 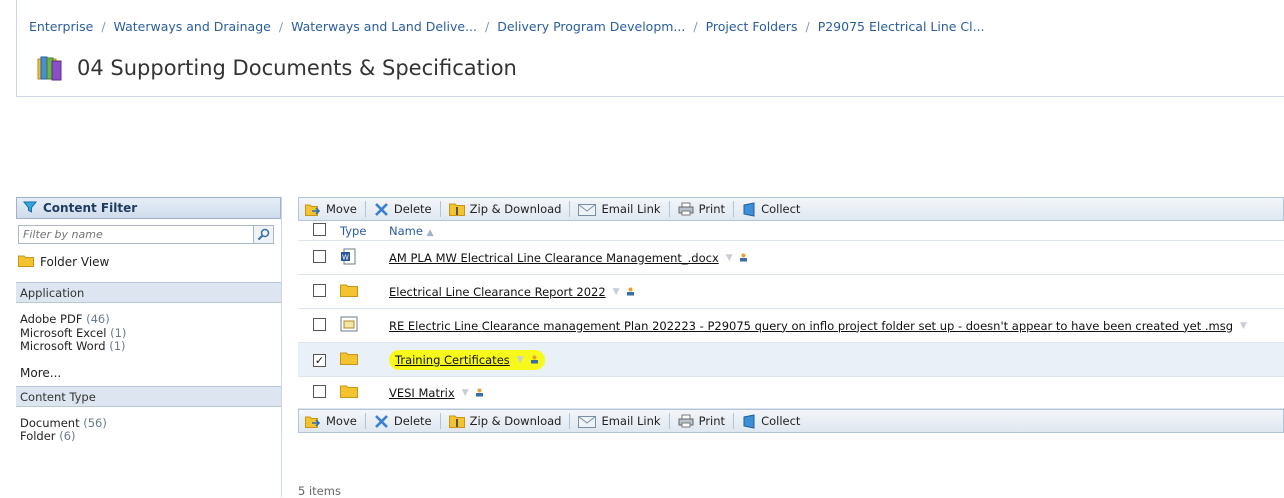 What do you see at coordinates (349, 359) in the screenshot?
I see `folder-icon` at bounding box center [349, 359].